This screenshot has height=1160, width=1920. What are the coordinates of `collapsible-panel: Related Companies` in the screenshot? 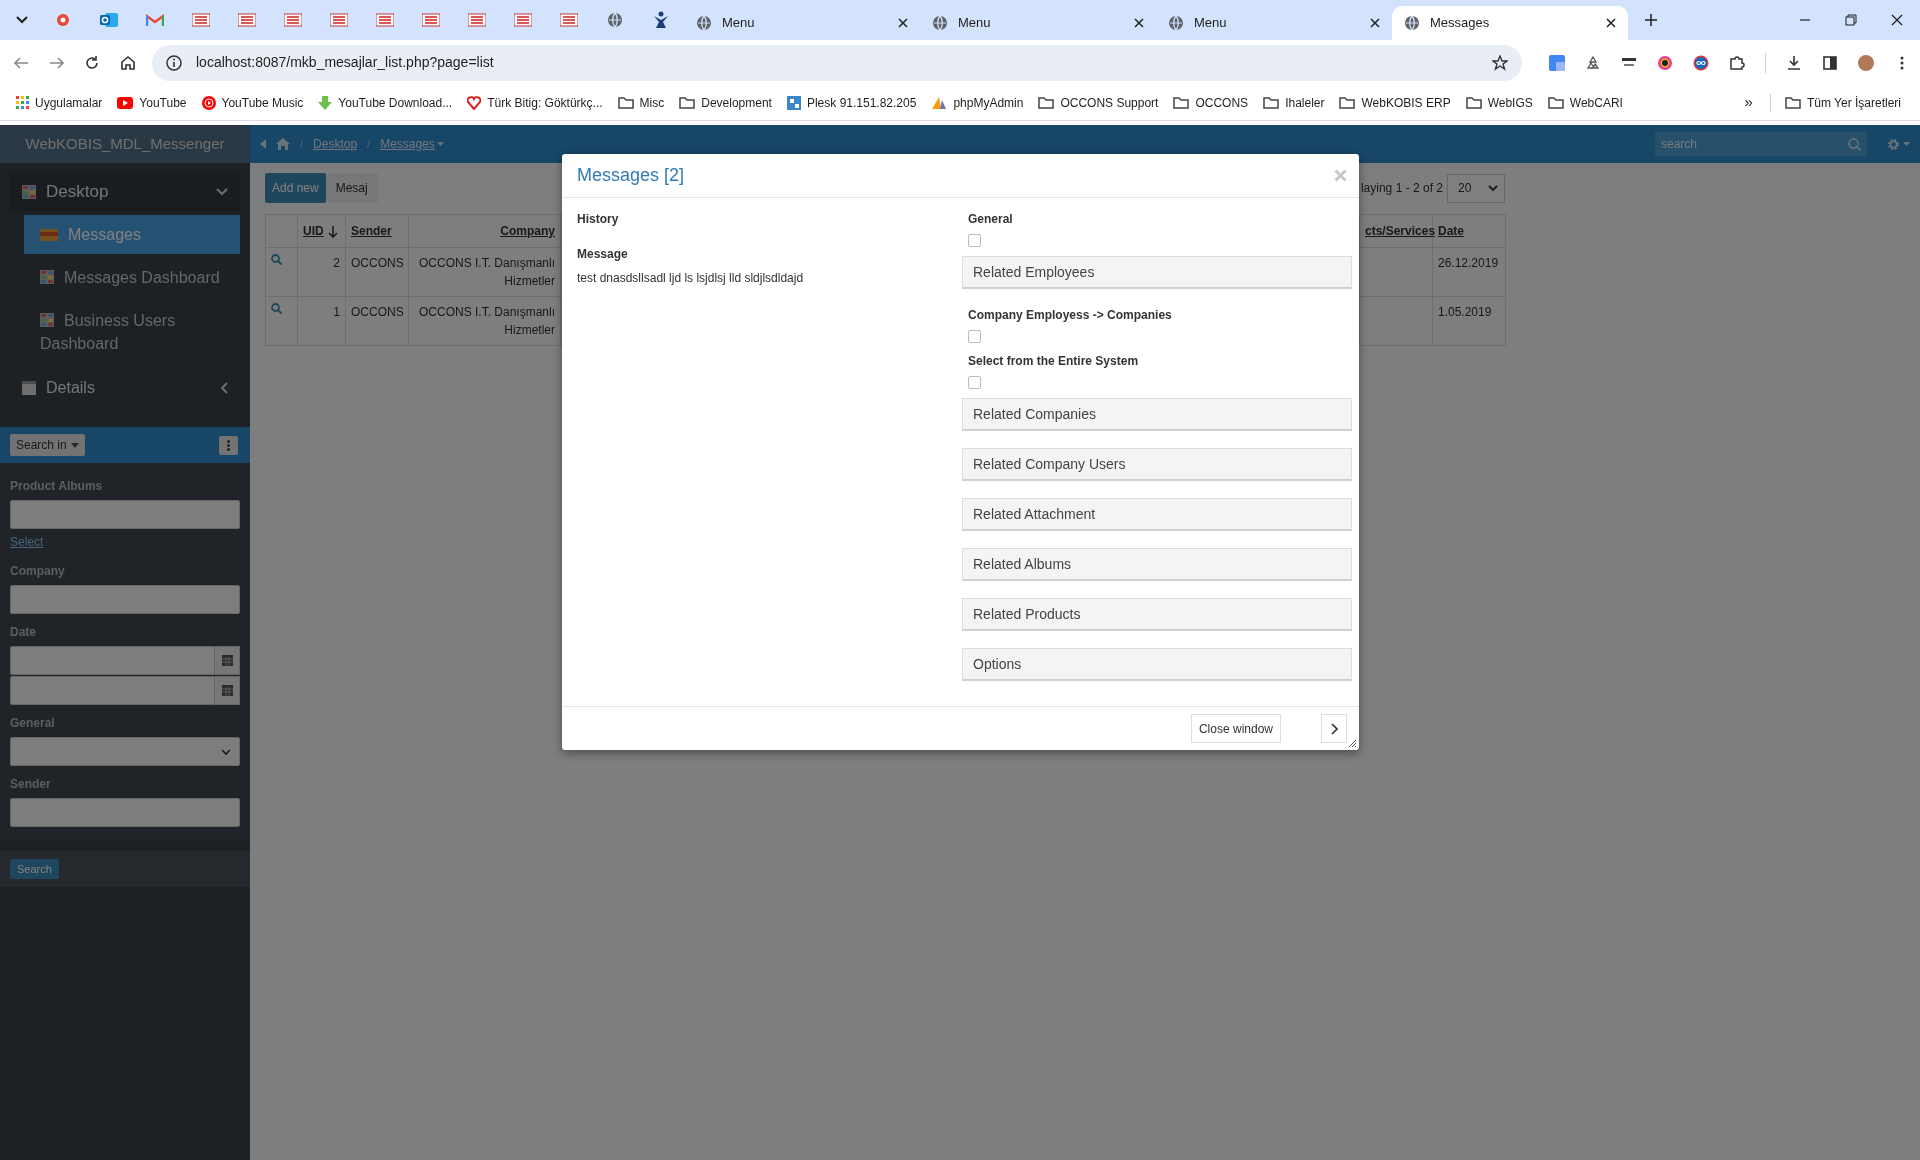 It's located at (1157, 414).